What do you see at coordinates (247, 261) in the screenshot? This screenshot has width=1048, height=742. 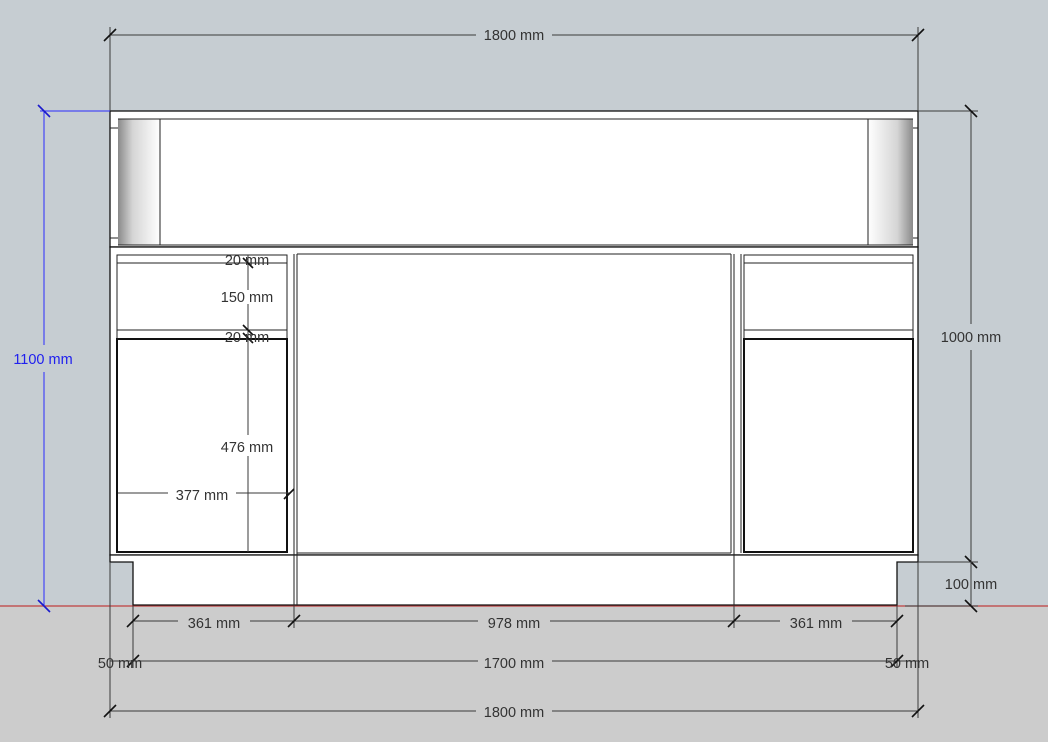 I see `dim-label-drawer-gap-top: 20 mm` at bounding box center [247, 261].